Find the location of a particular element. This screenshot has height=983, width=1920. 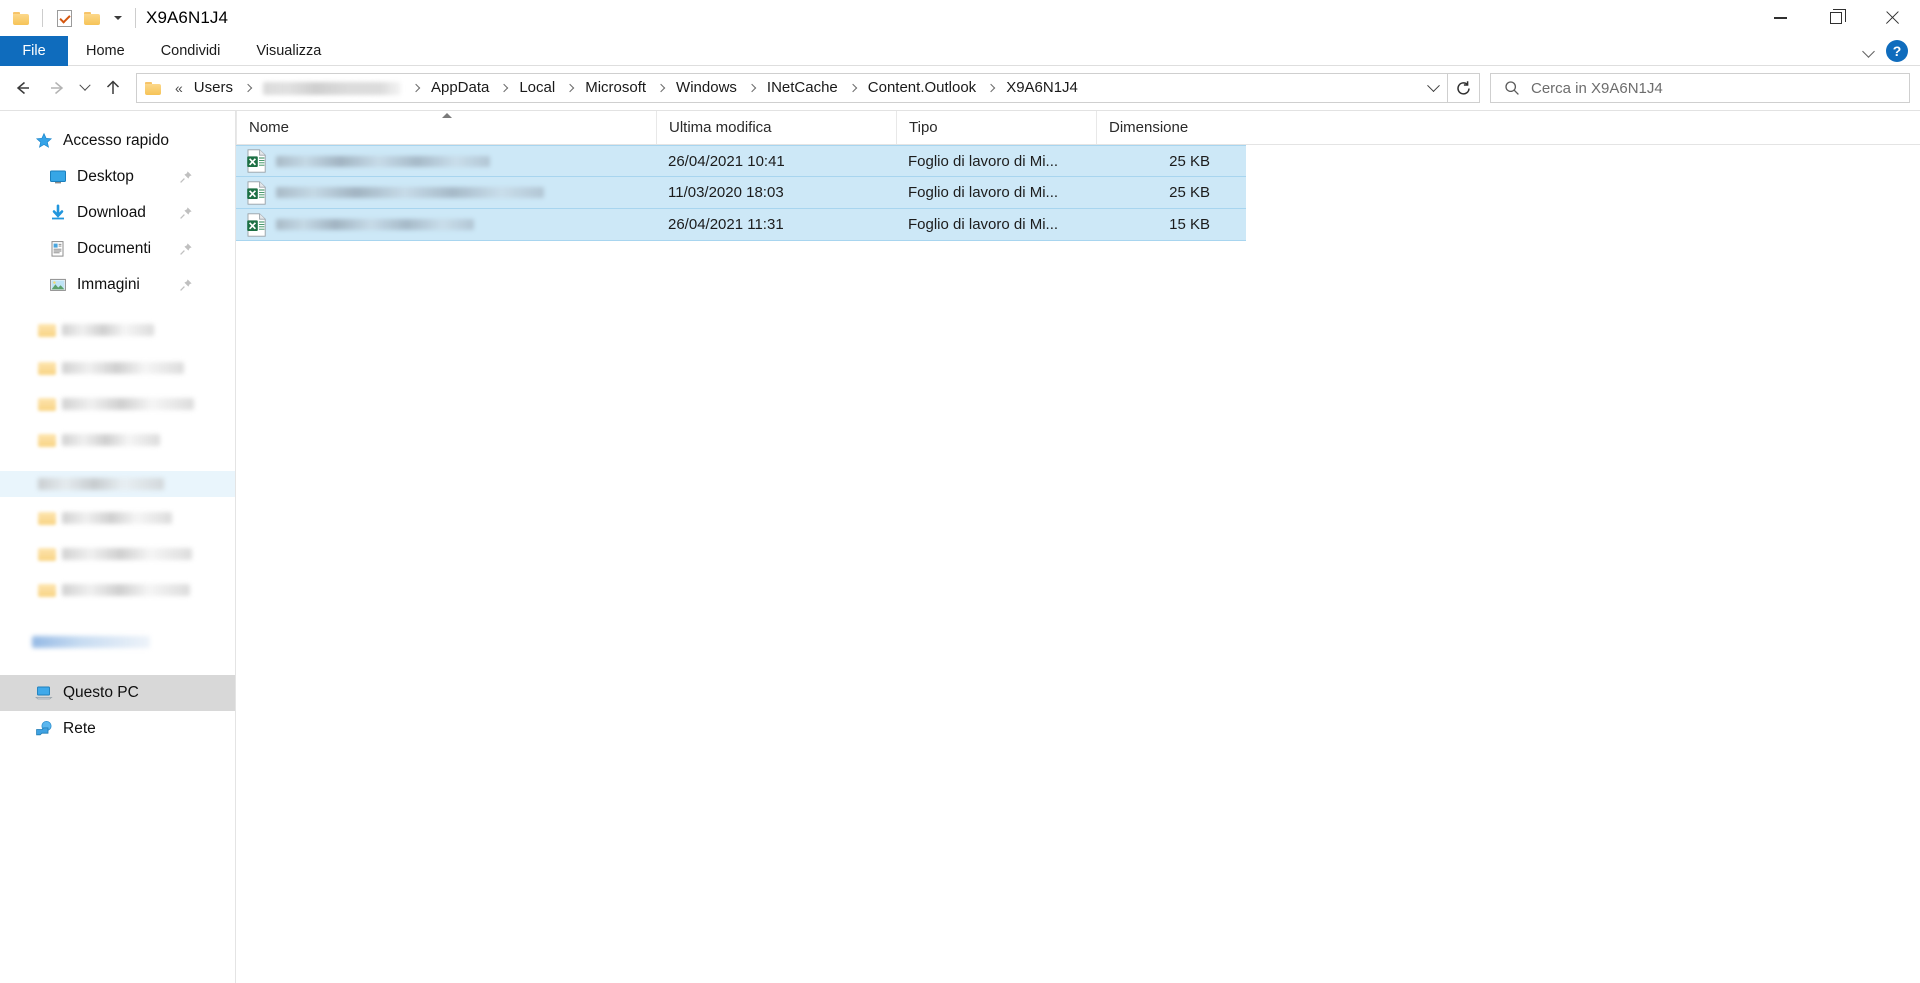

breadcrumb-label: Microsoft is located at coordinates (615, 88).